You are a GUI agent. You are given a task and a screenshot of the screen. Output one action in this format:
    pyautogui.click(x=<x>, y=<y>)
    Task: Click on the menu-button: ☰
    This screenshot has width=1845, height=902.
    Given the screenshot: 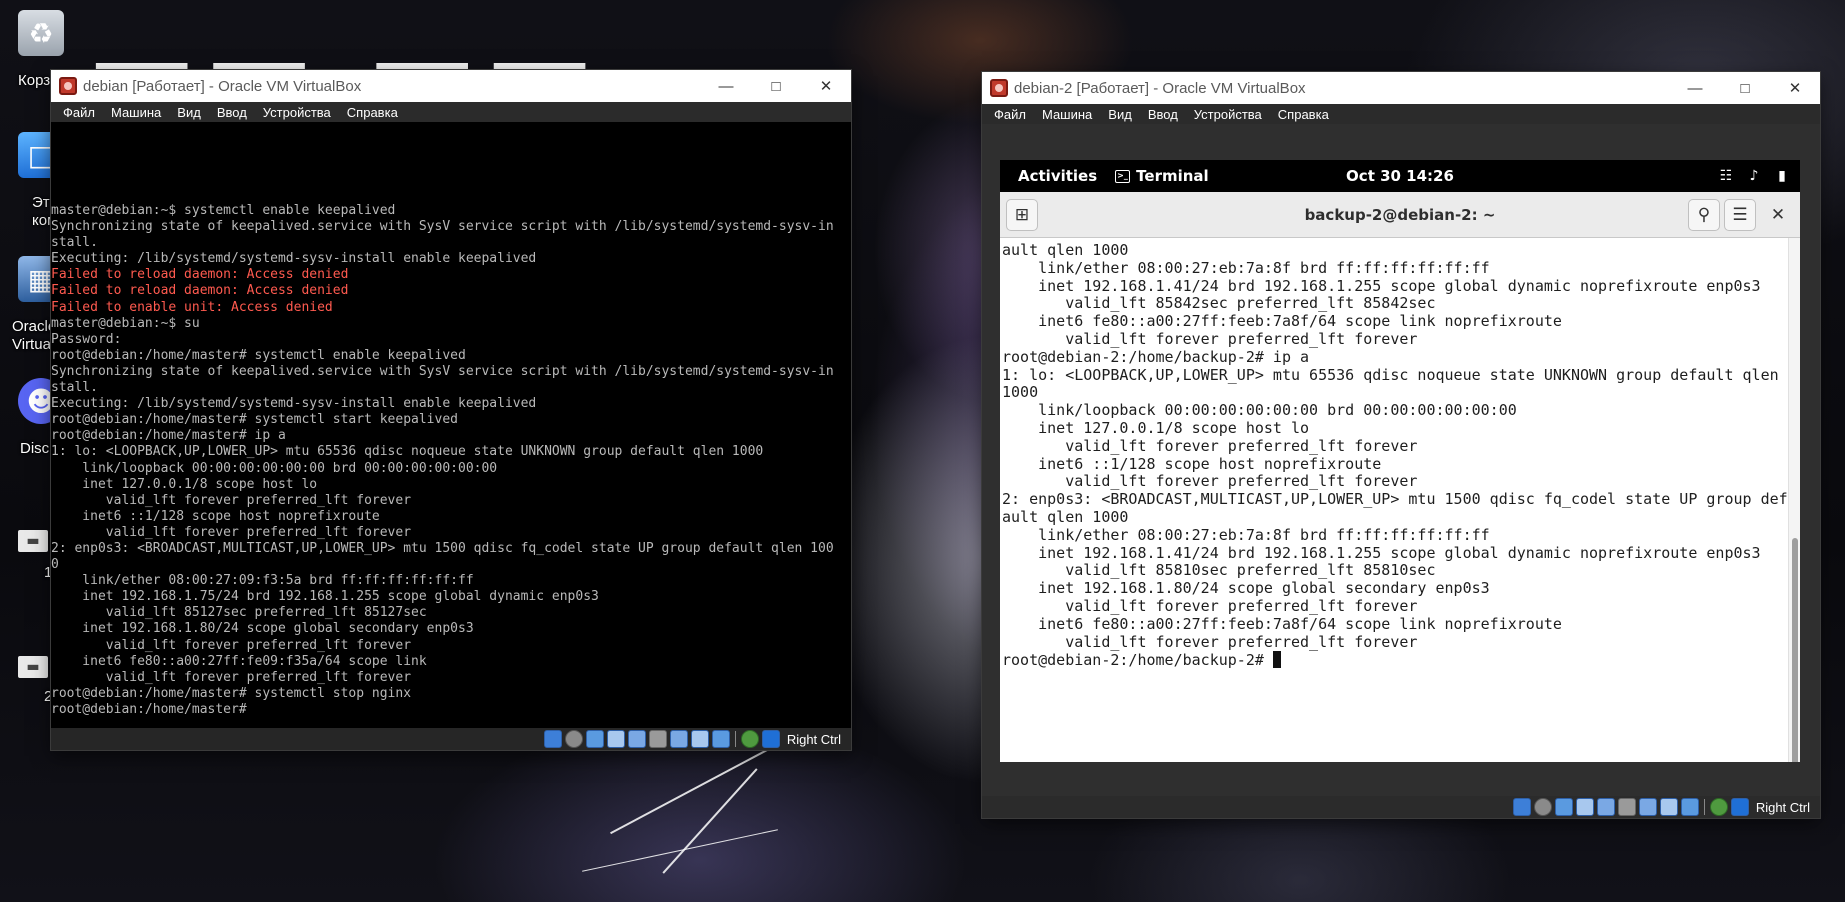 What is the action you would take?
    pyautogui.click(x=1740, y=214)
    